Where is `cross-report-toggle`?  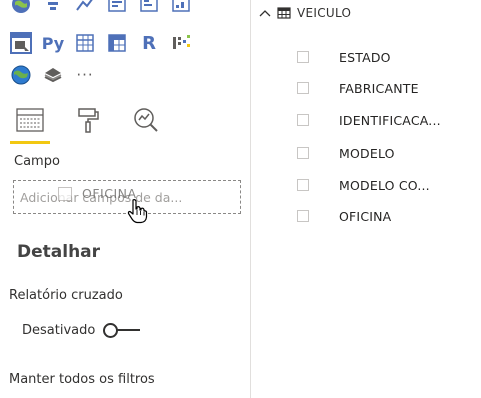 cross-report-toggle is located at coordinates (123, 330).